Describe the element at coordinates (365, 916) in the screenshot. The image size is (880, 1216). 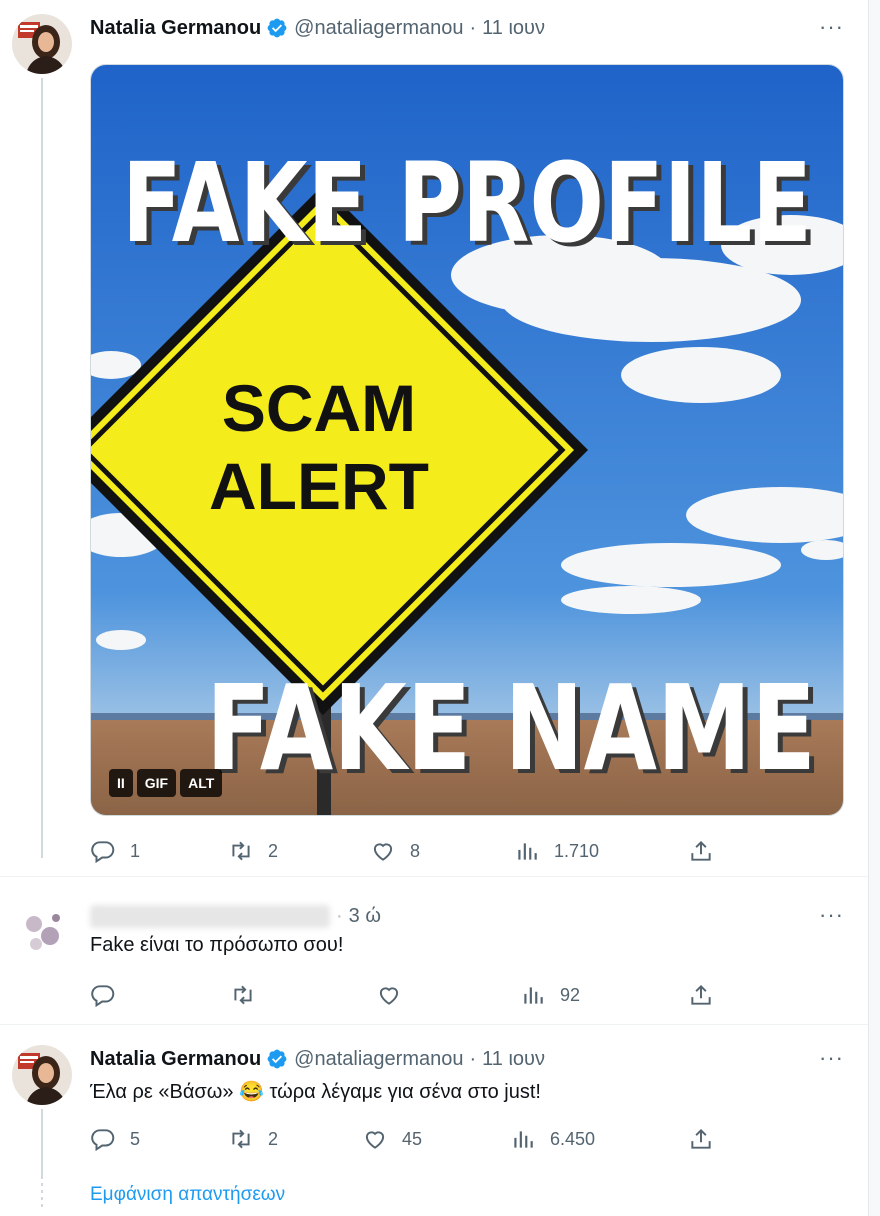
I see `tweet-time: 3 ώ` at that location.